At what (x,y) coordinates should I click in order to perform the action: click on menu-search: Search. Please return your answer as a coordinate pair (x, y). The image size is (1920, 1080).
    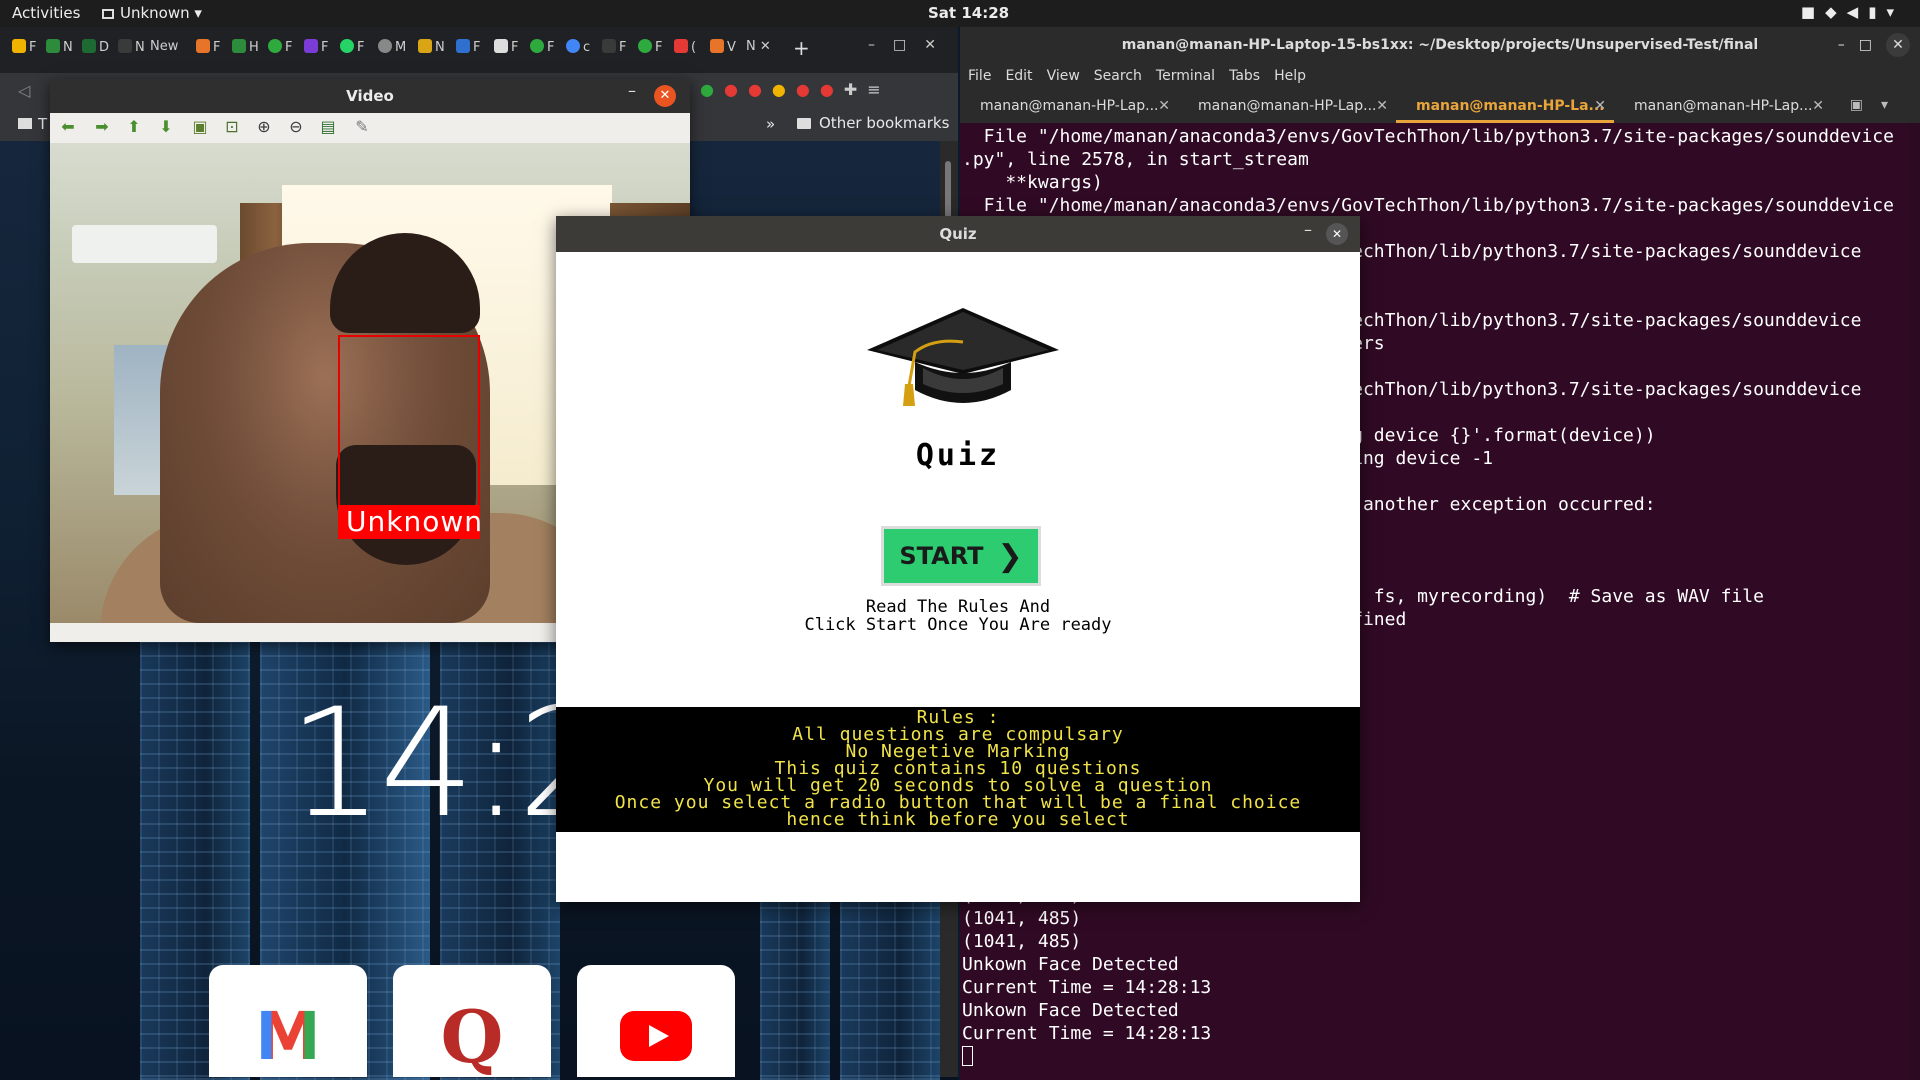
    Looking at the image, I should click on (1118, 76).